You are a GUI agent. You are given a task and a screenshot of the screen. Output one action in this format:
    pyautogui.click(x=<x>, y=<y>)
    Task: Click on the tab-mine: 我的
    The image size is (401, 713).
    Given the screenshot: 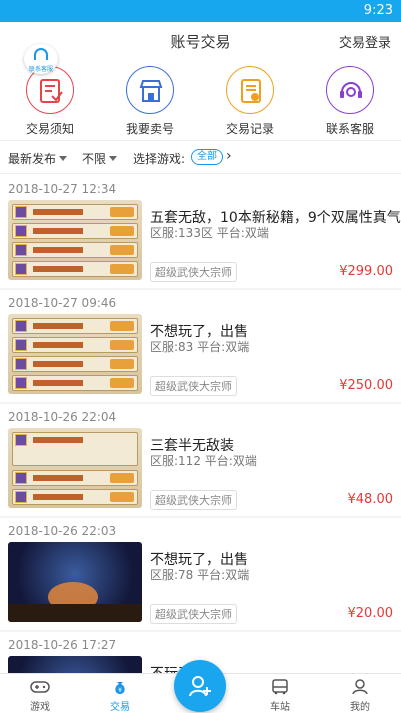 What is the action you would take?
    pyautogui.click(x=360, y=693)
    